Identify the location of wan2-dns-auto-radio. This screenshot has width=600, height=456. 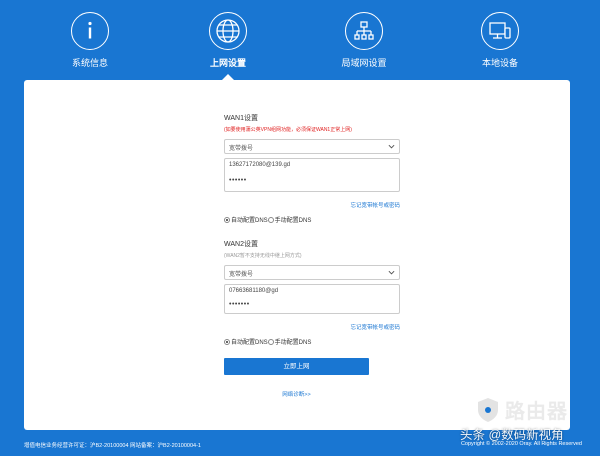
(227, 341).